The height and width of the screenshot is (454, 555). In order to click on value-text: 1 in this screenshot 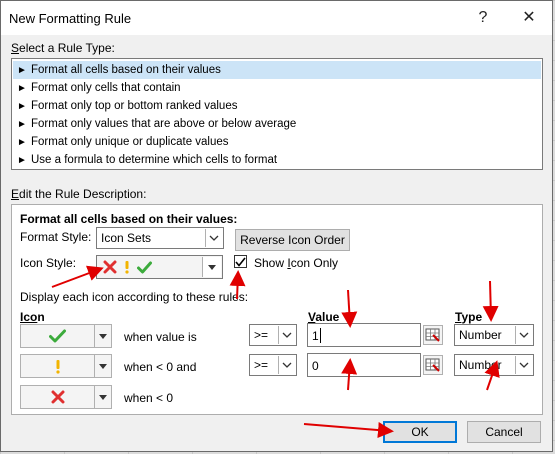, I will do `click(315, 336)`.